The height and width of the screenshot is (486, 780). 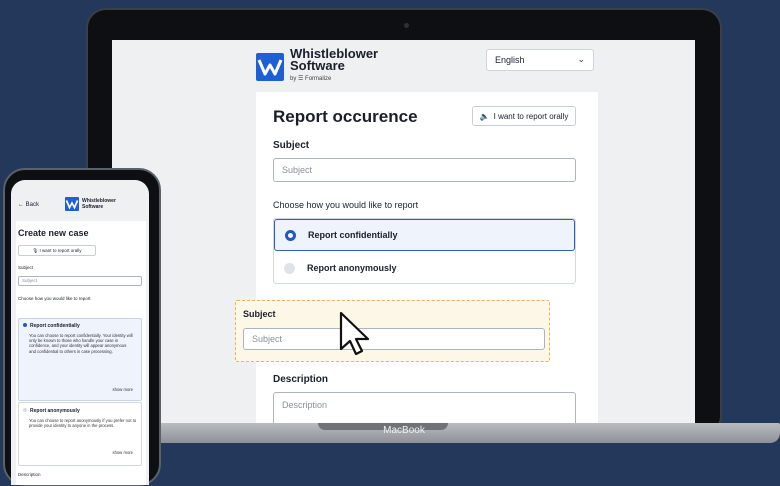 I want to click on phone-subject-label: Subject, so click(x=26, y=267).